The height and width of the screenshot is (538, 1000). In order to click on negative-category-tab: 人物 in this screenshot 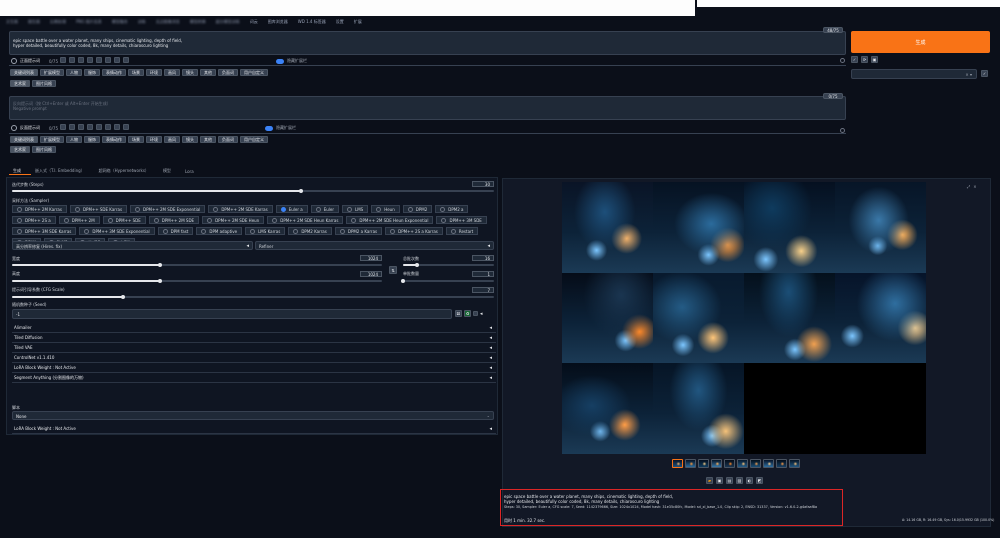, I will do `click(74, 139)`.